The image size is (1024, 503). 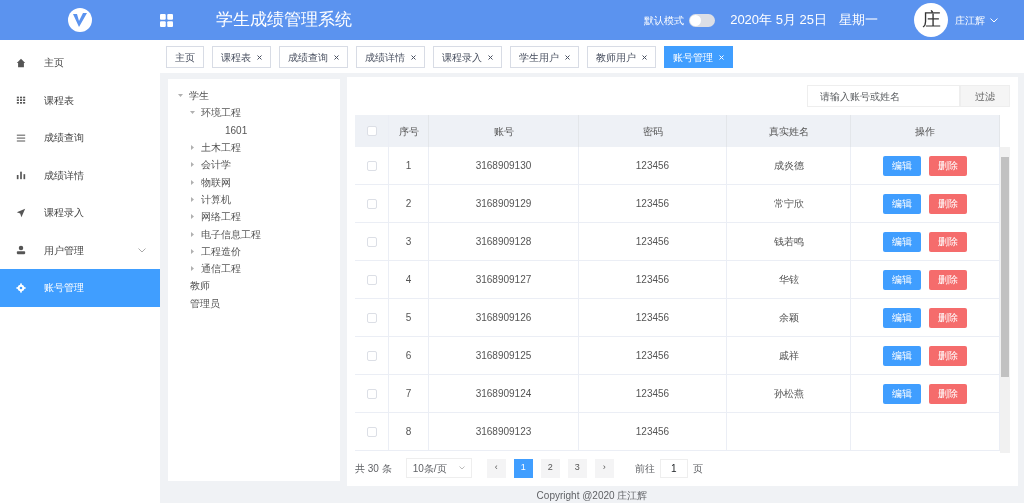 I want to click on date-text: 2020年 5月 25日, so click(x=778, y=20).